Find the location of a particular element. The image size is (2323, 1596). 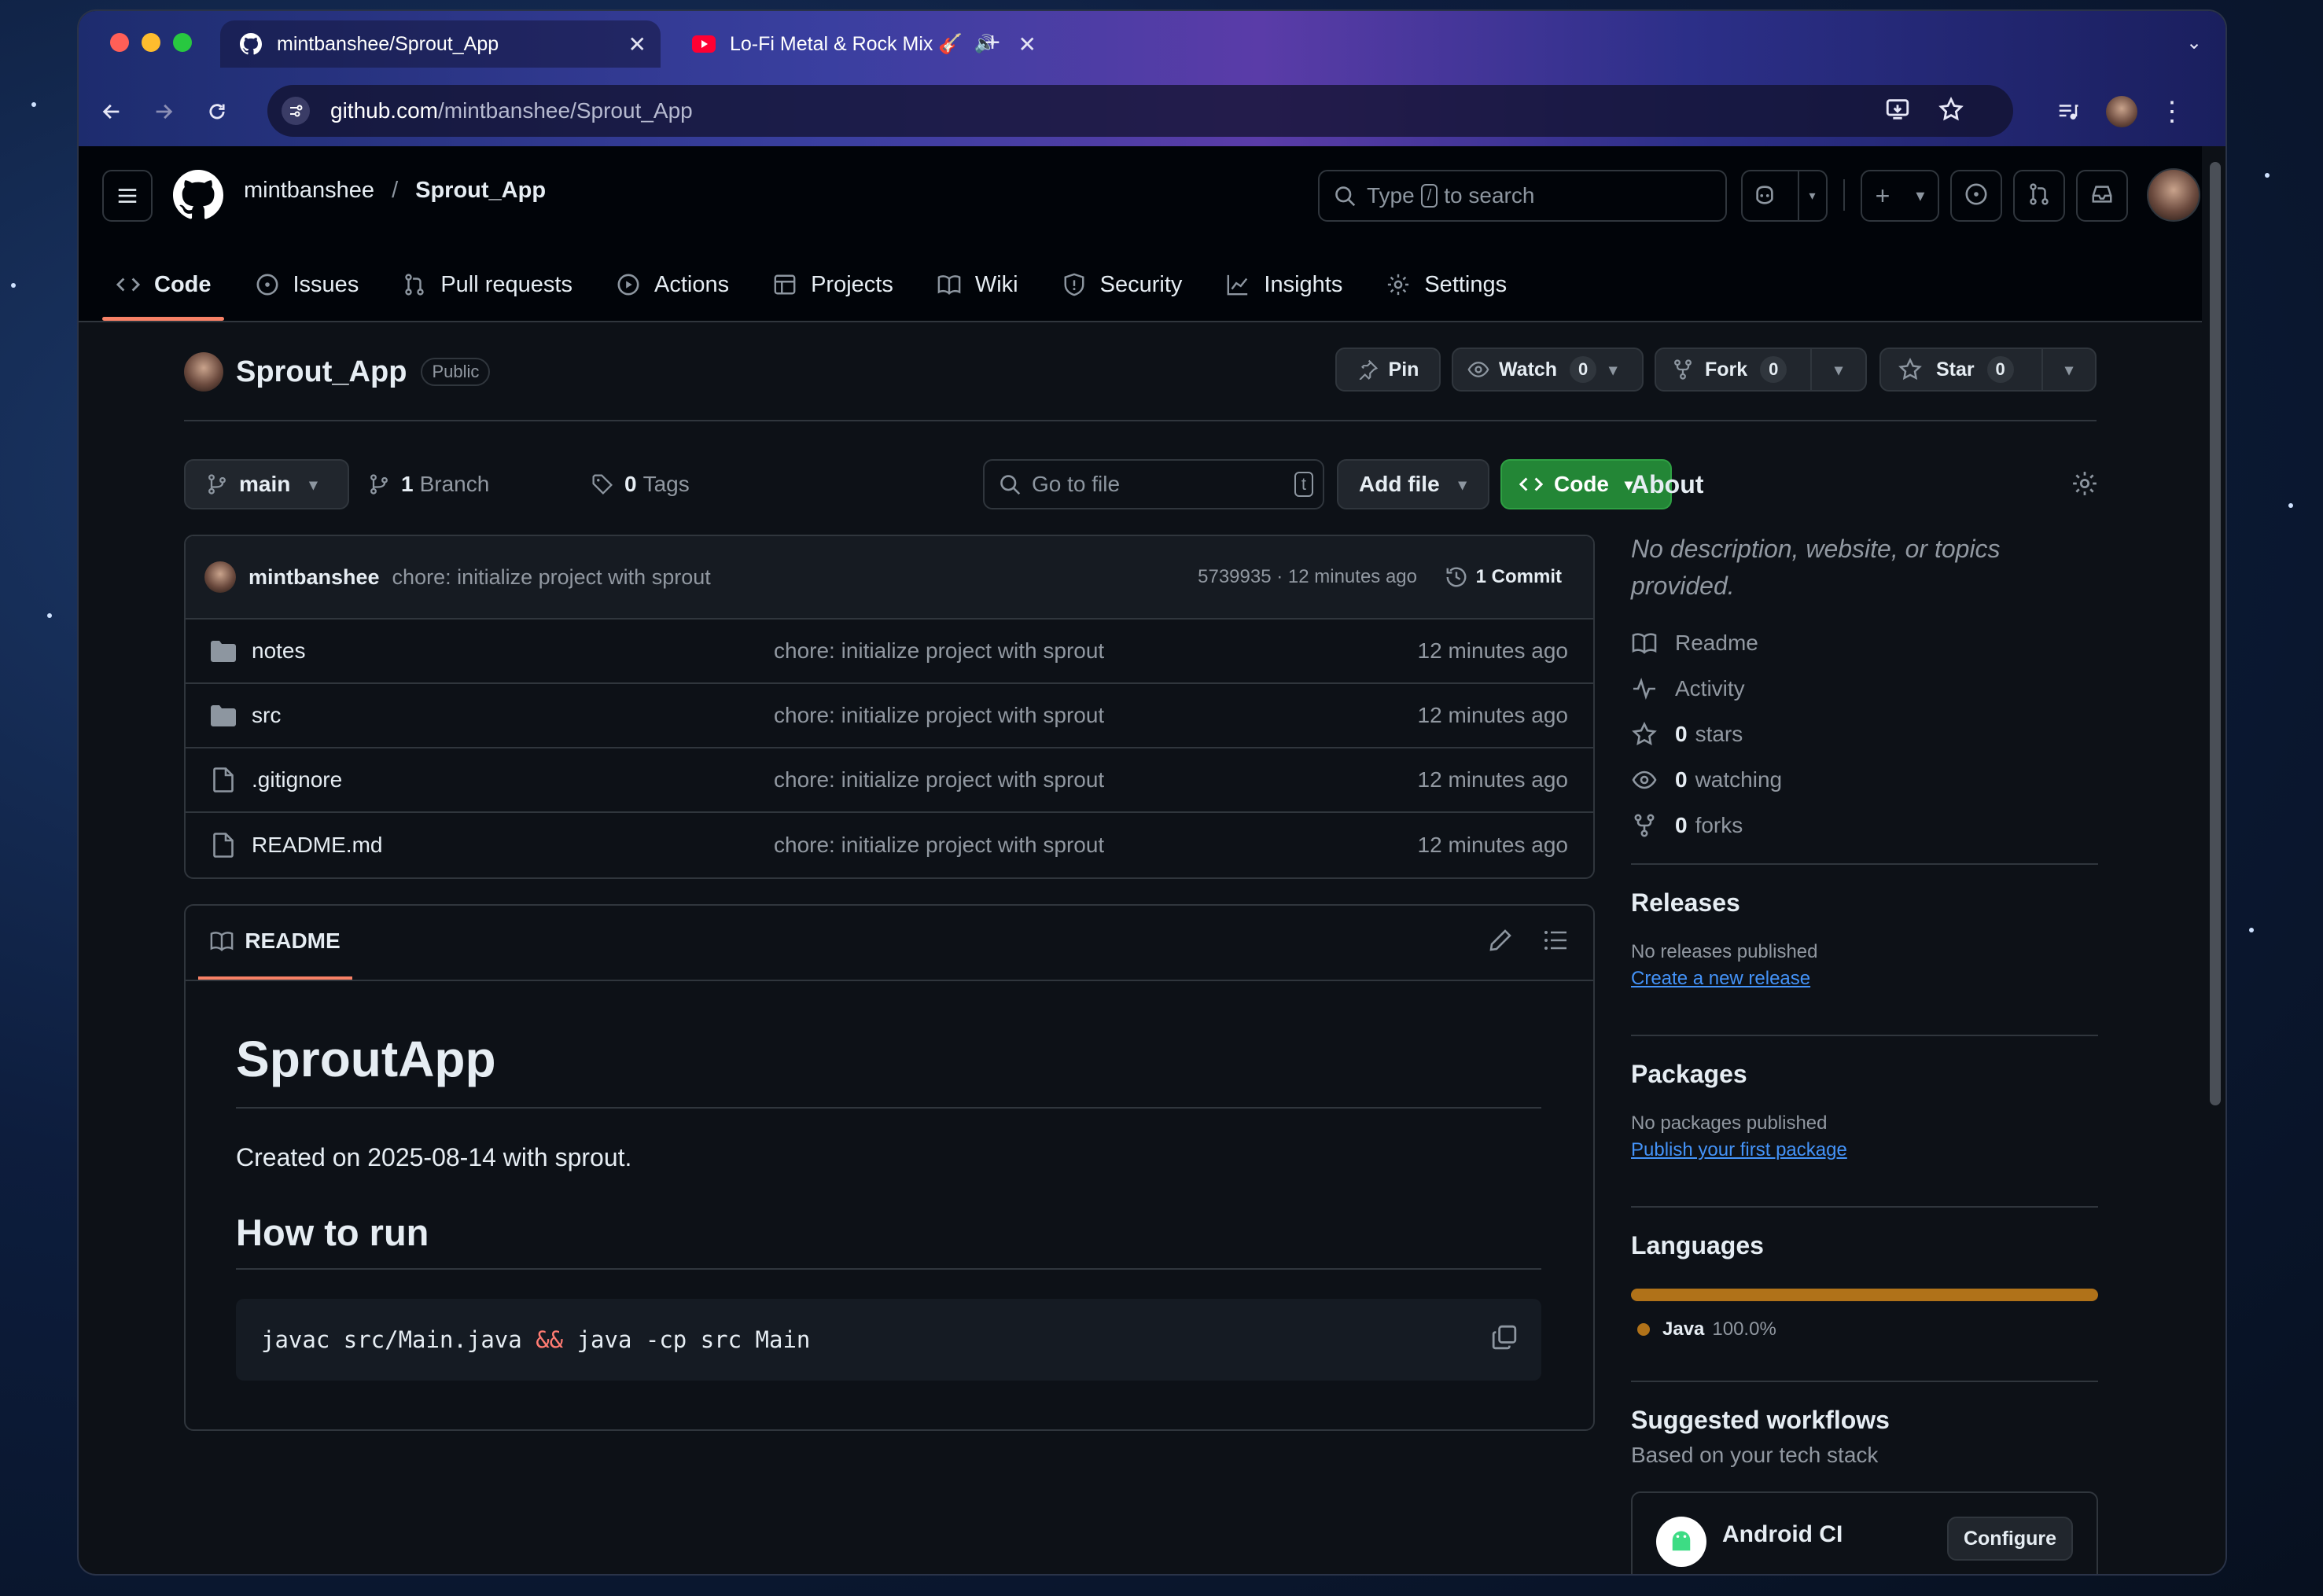

search-input: Type / to search is located at coordinates (1522, 196).